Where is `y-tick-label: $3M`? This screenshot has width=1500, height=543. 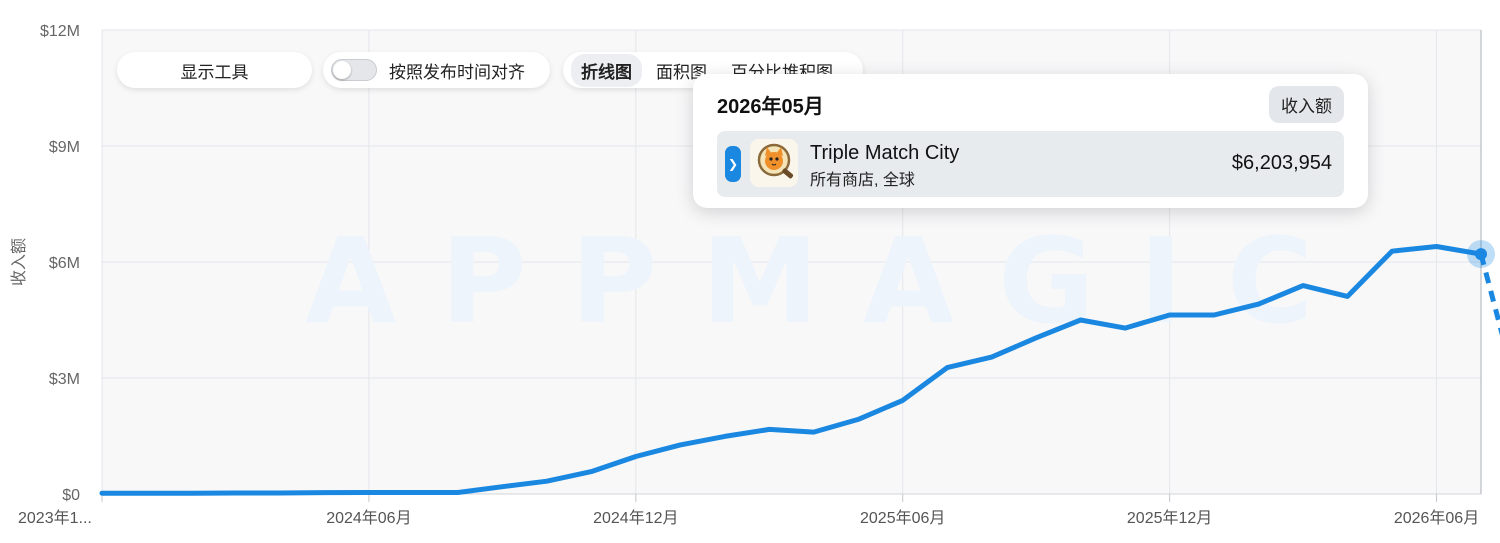 y-tick-label: $3M is located at coordinates (64, 379).